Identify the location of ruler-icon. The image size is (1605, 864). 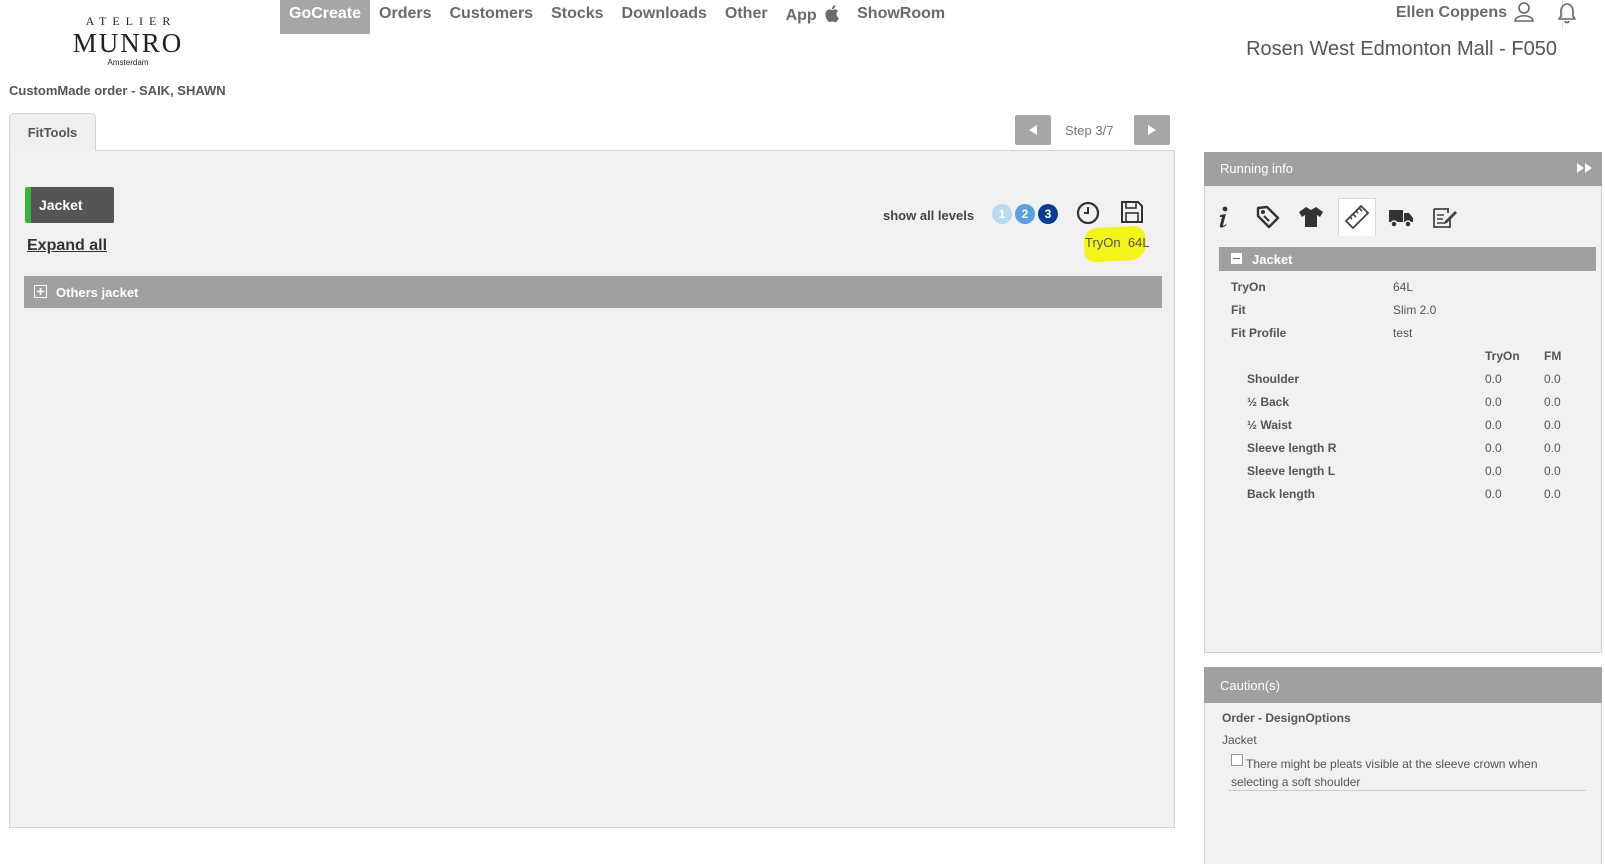
(1357, 217).